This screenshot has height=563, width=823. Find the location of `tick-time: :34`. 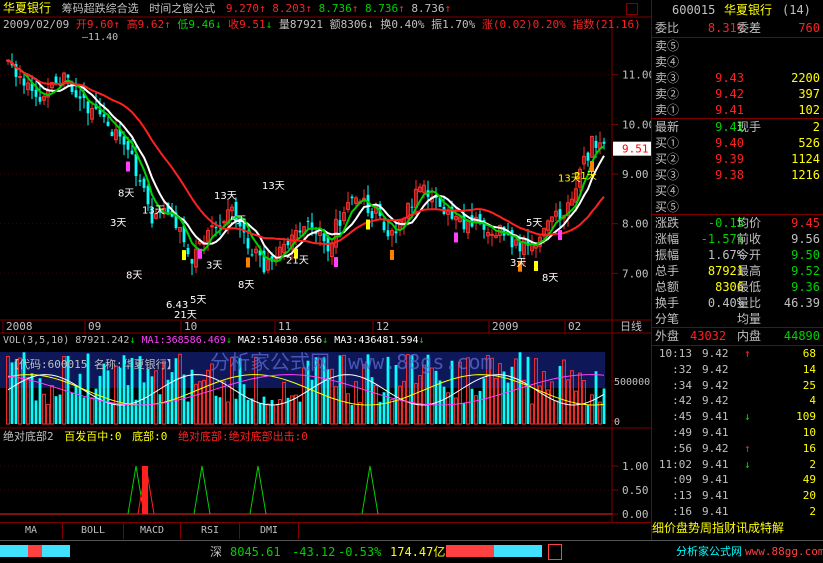

tick-time: :34 is located at coordinates (682, 385).